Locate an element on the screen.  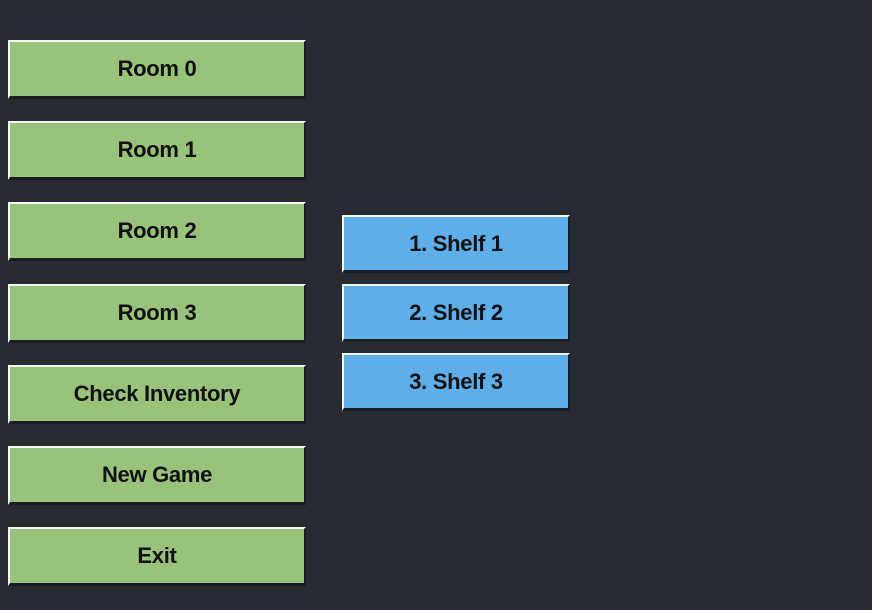
check-inventory-button: Check Inventory is located at coordinates (157, 394).